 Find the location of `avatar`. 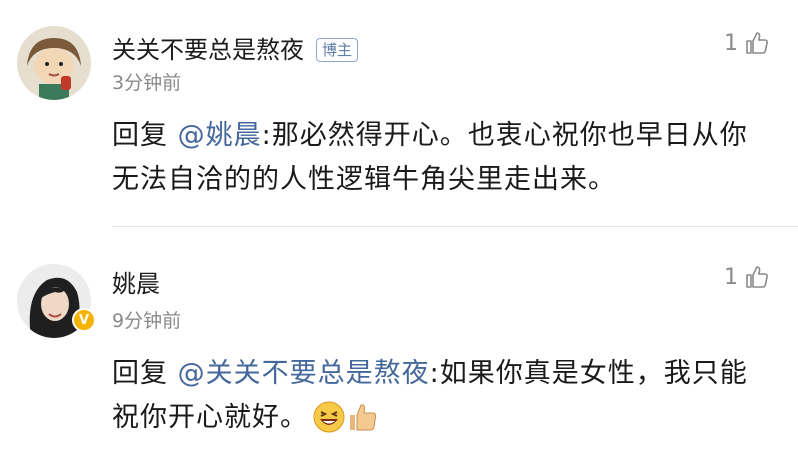

avatar is located at coordinates (54, 63).